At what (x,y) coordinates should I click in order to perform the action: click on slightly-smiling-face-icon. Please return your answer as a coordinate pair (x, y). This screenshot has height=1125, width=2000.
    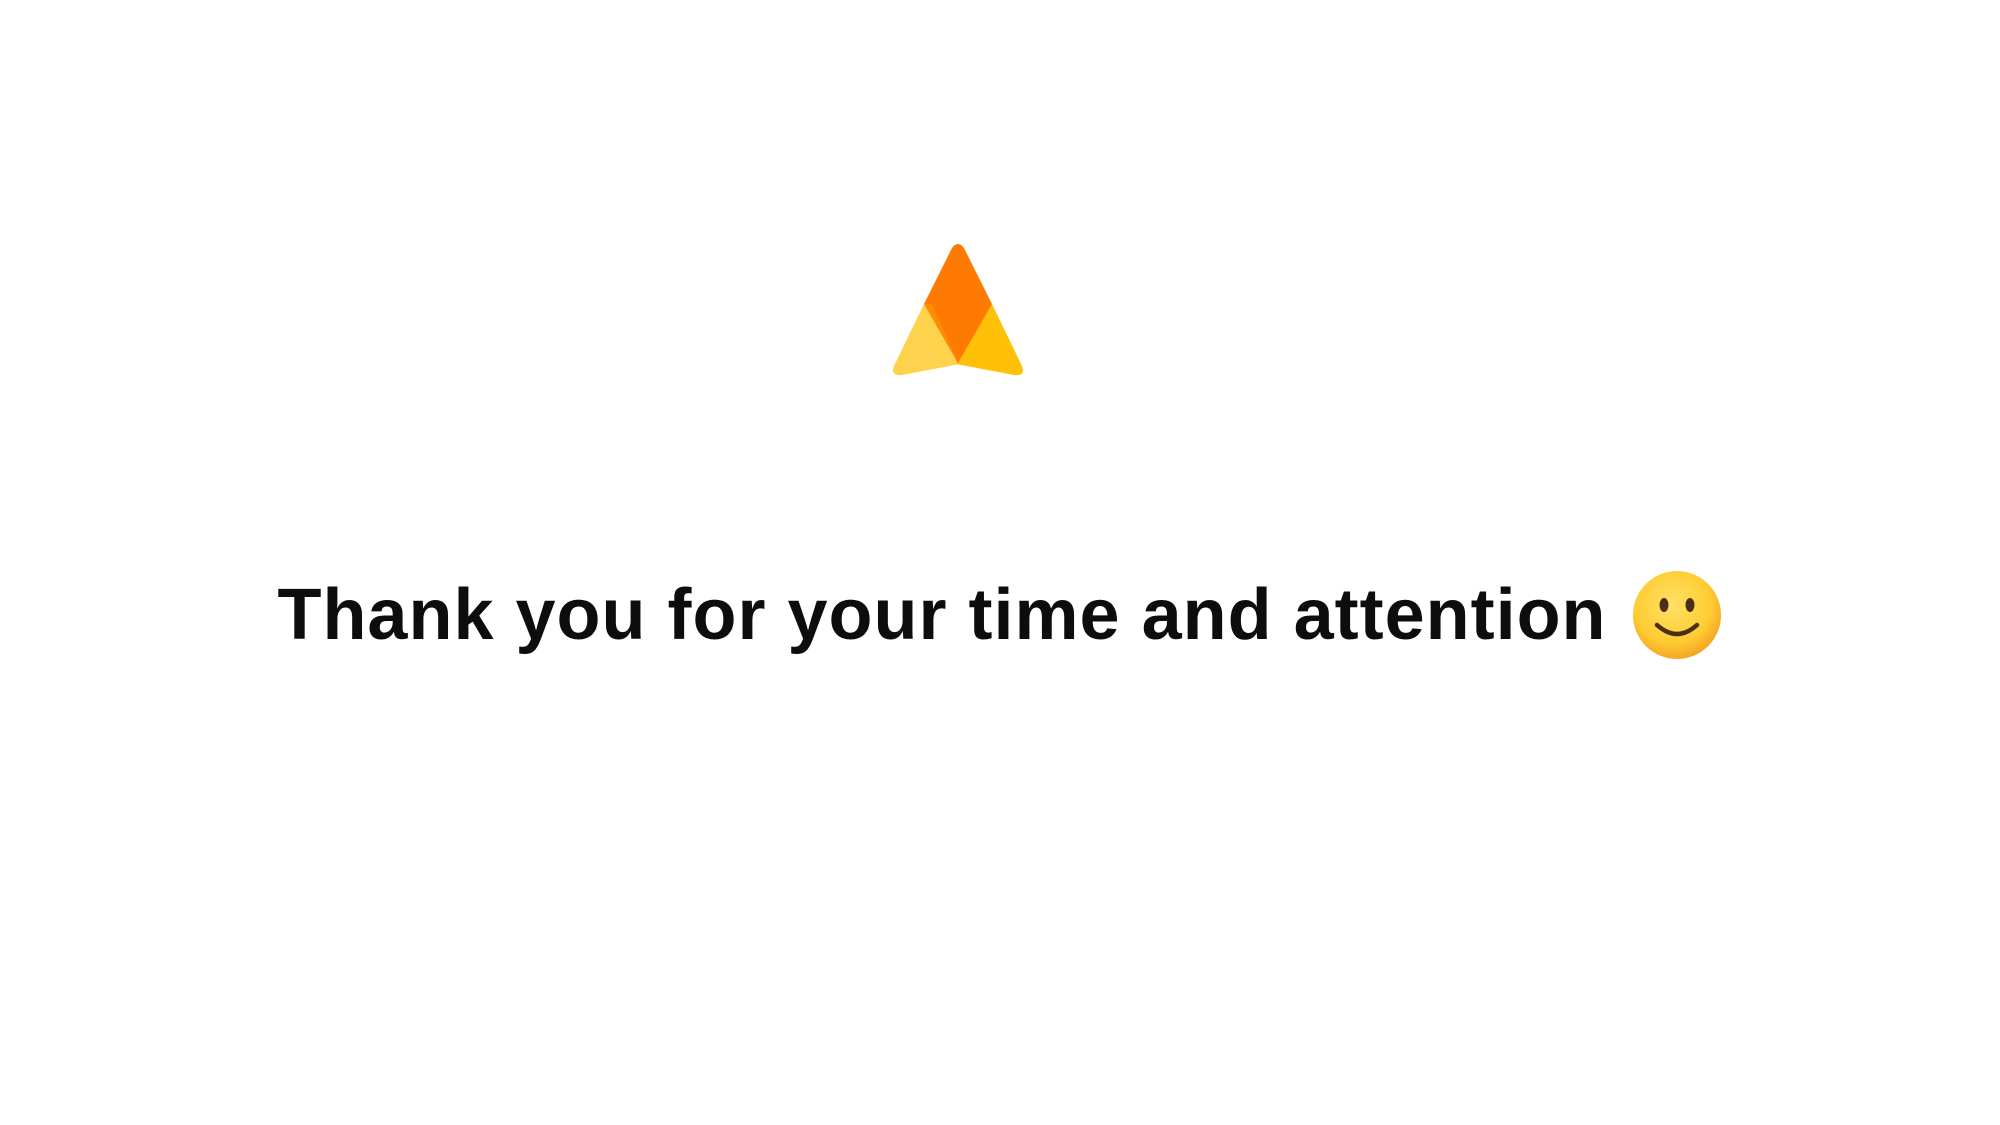
    Looking at the image, I should click on (1677, 615).